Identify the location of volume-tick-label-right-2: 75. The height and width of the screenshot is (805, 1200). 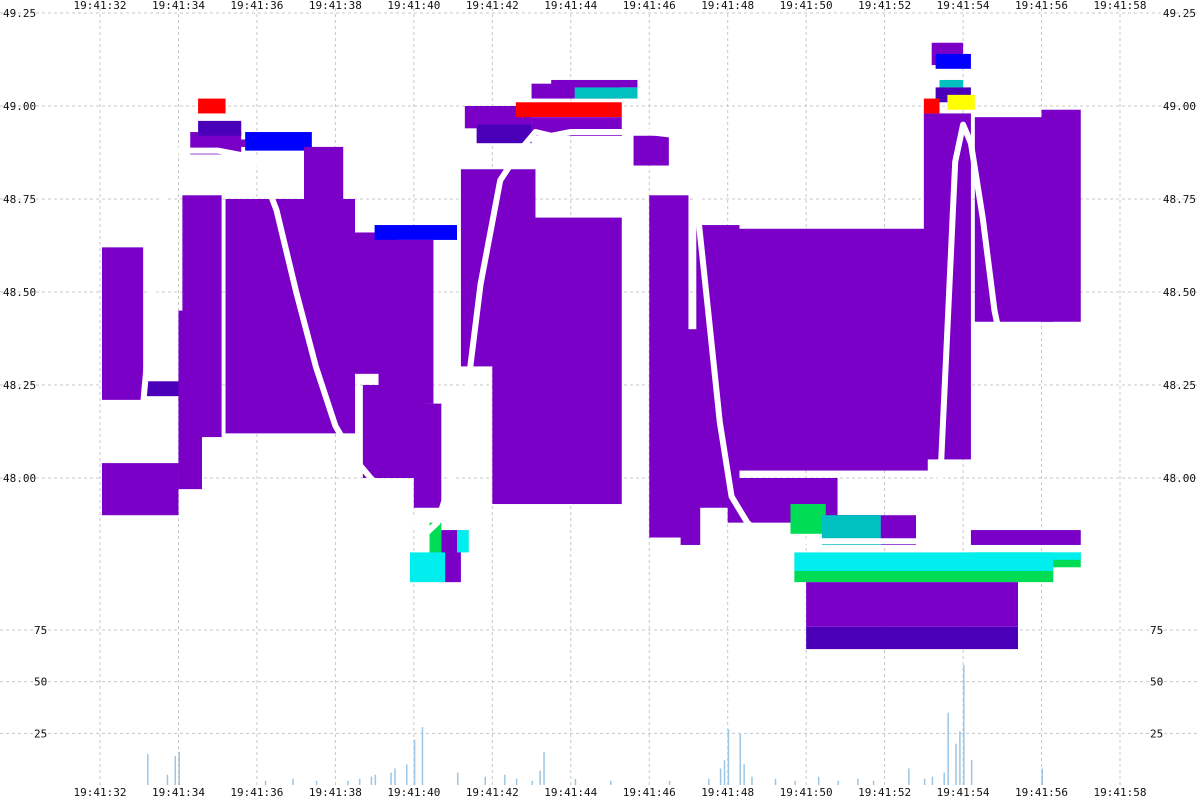
(1156, 630).